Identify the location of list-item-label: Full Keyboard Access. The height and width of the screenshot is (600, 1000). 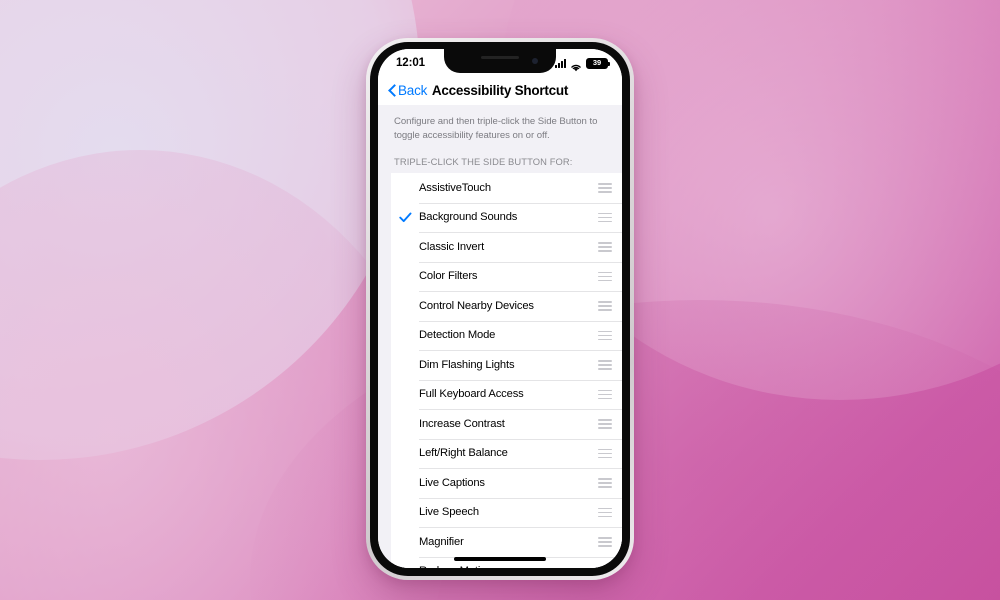
(471, 394).